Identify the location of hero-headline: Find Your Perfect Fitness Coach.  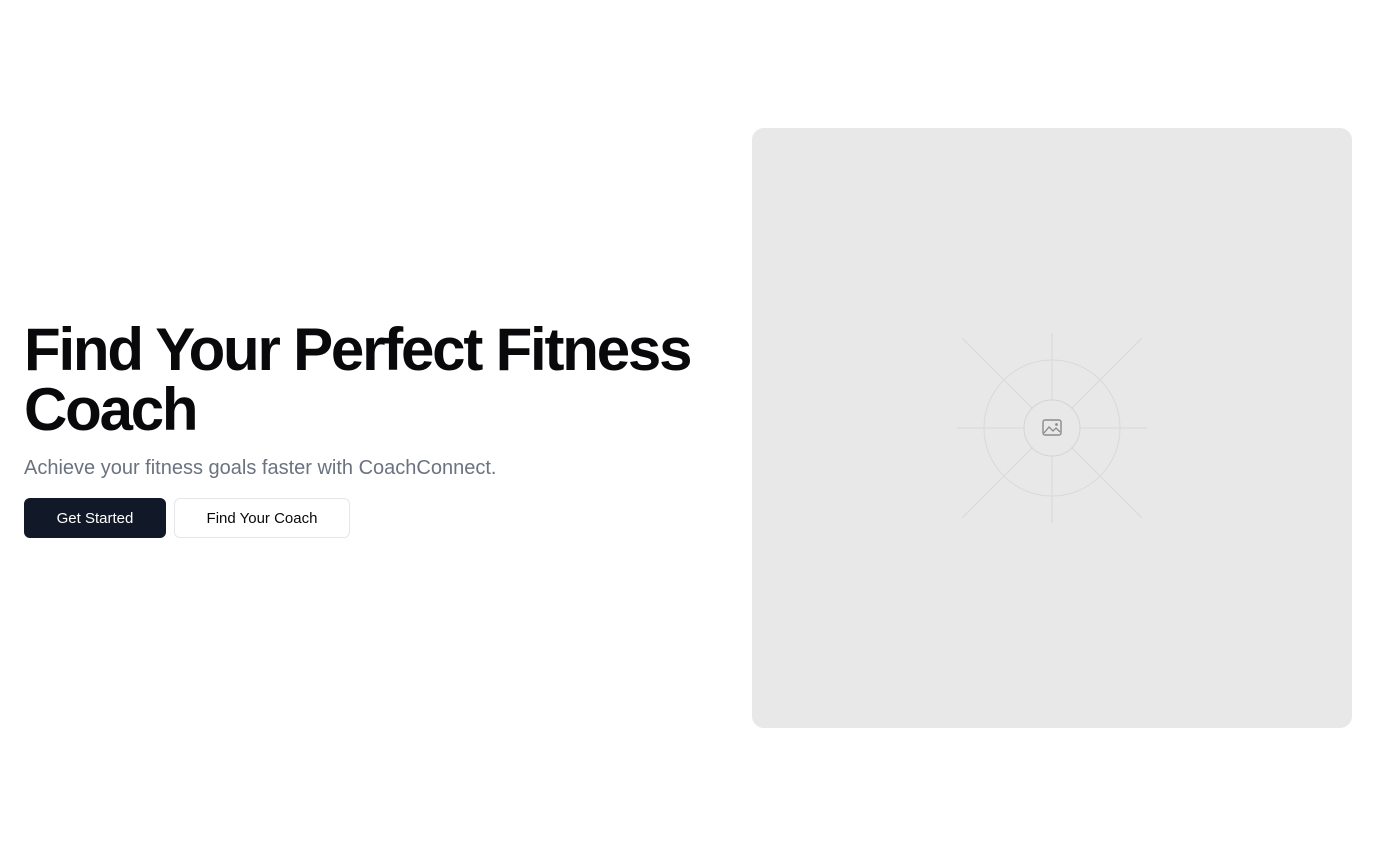
(358, 379).